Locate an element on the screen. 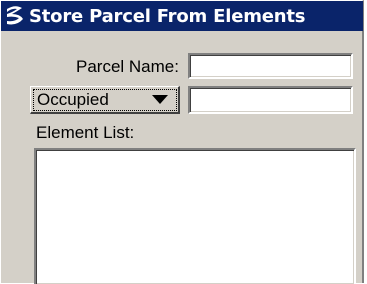 The image size is (367, 284). status-select: Occupied is located at coordinates (105, 100).